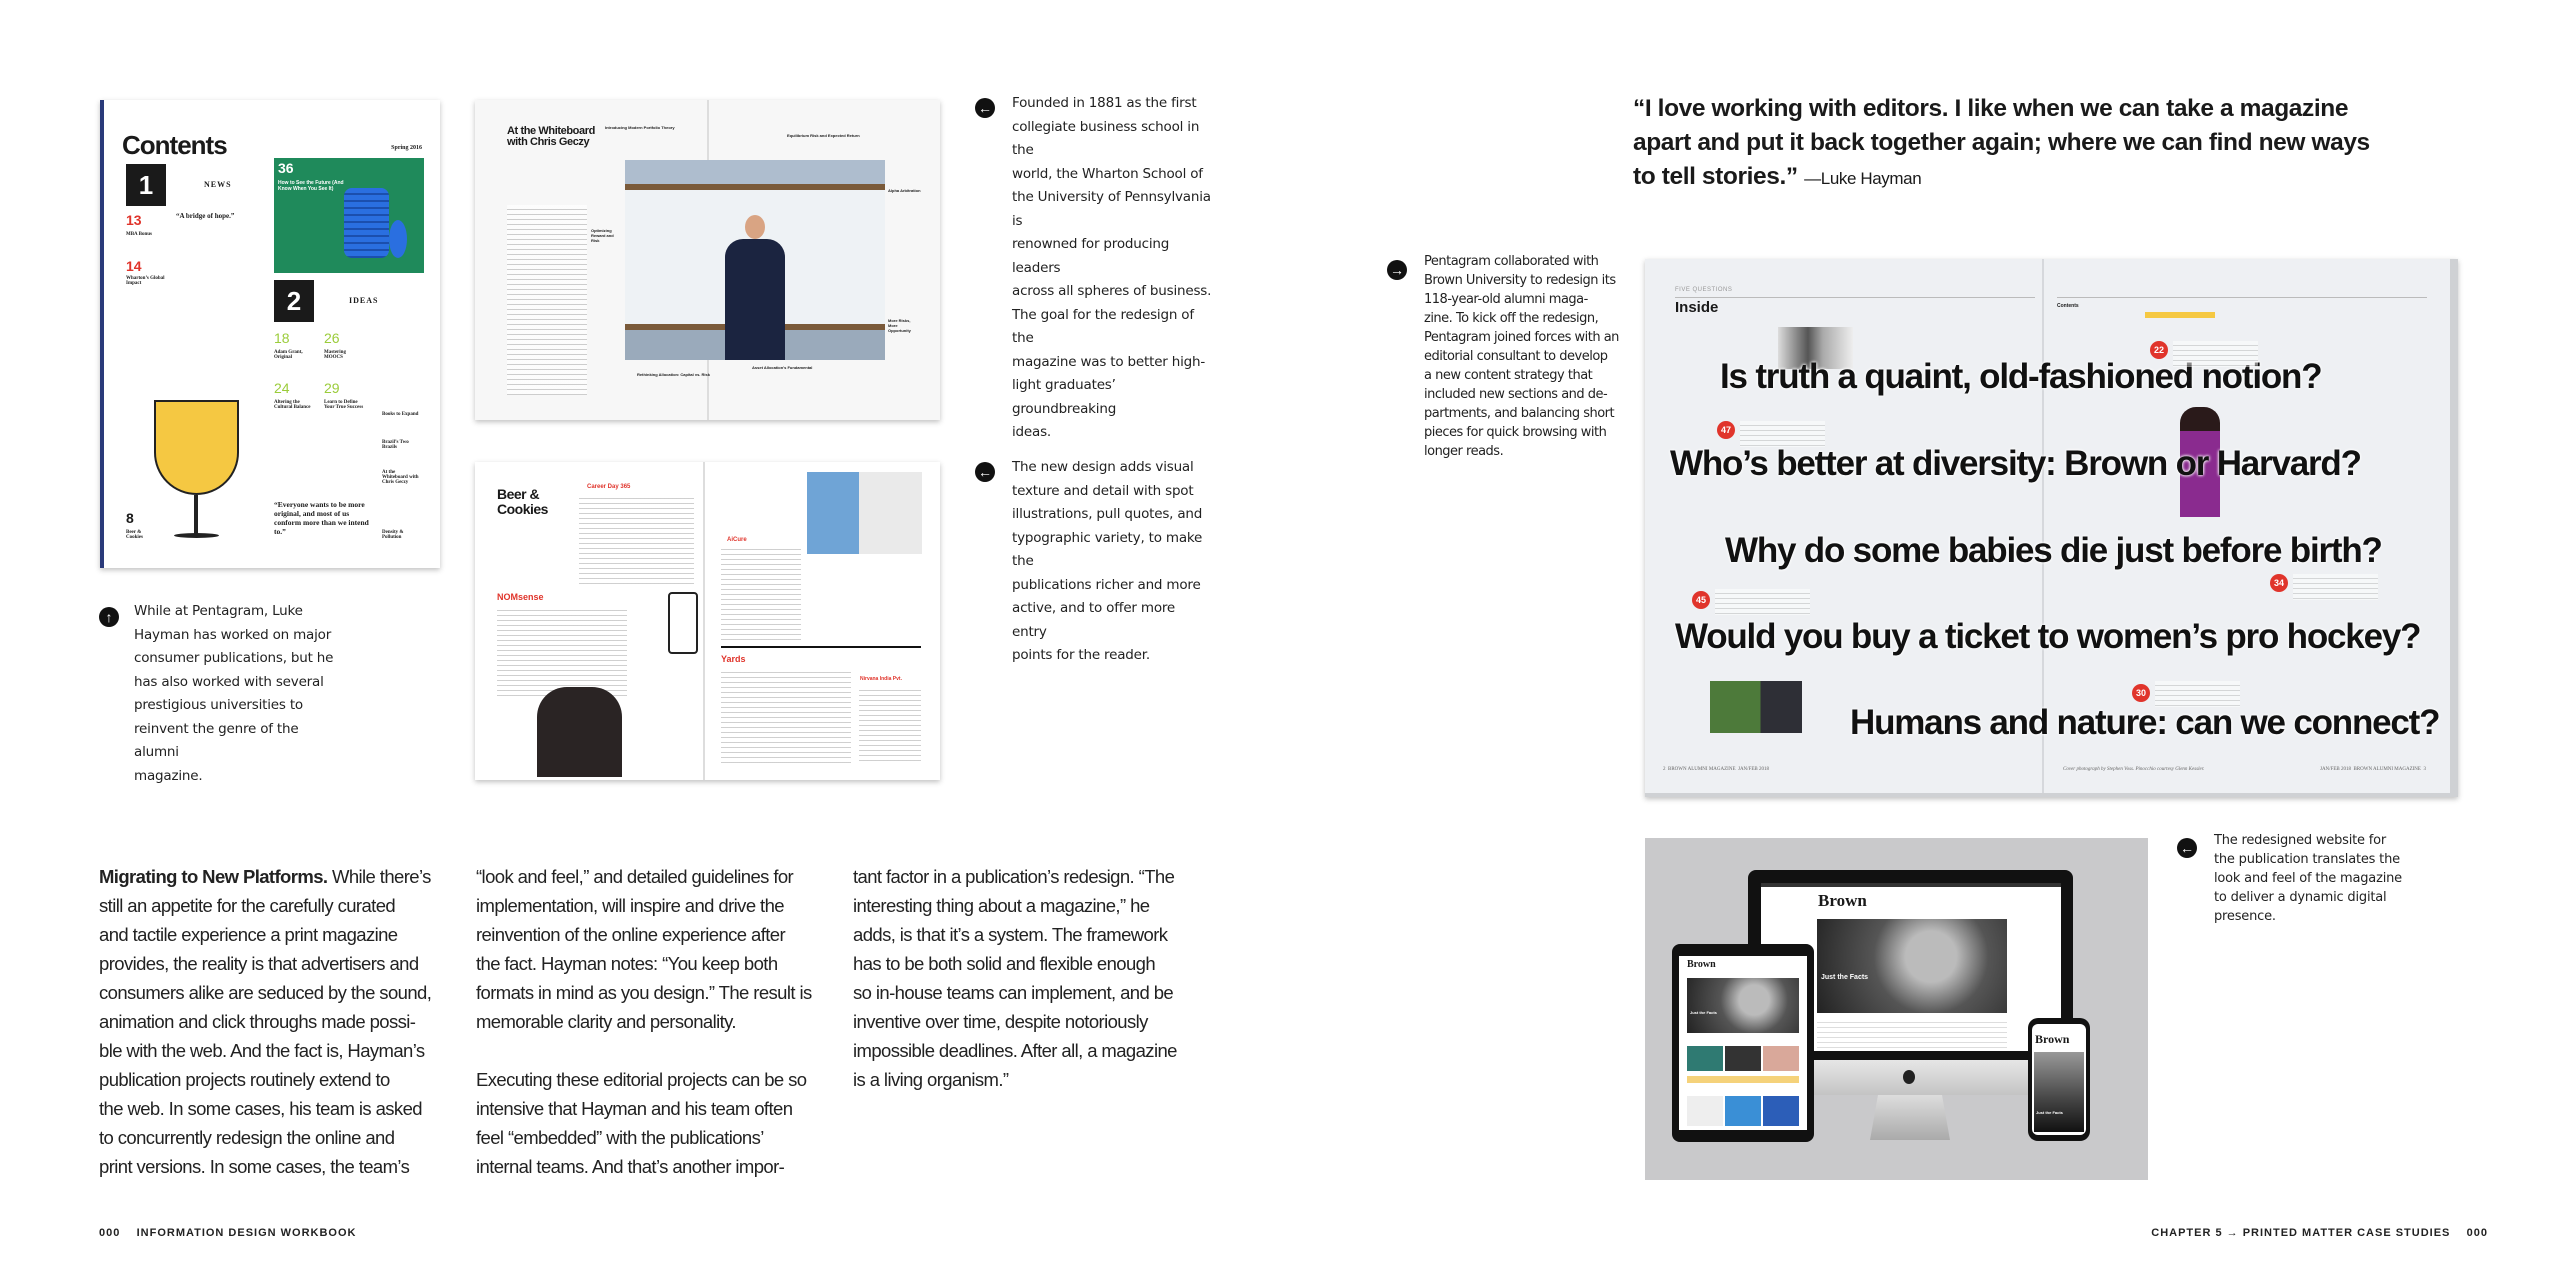 This screenshot has height=1280, width=2560. I want to click on section-heading: AiCure, so click(737, 540).